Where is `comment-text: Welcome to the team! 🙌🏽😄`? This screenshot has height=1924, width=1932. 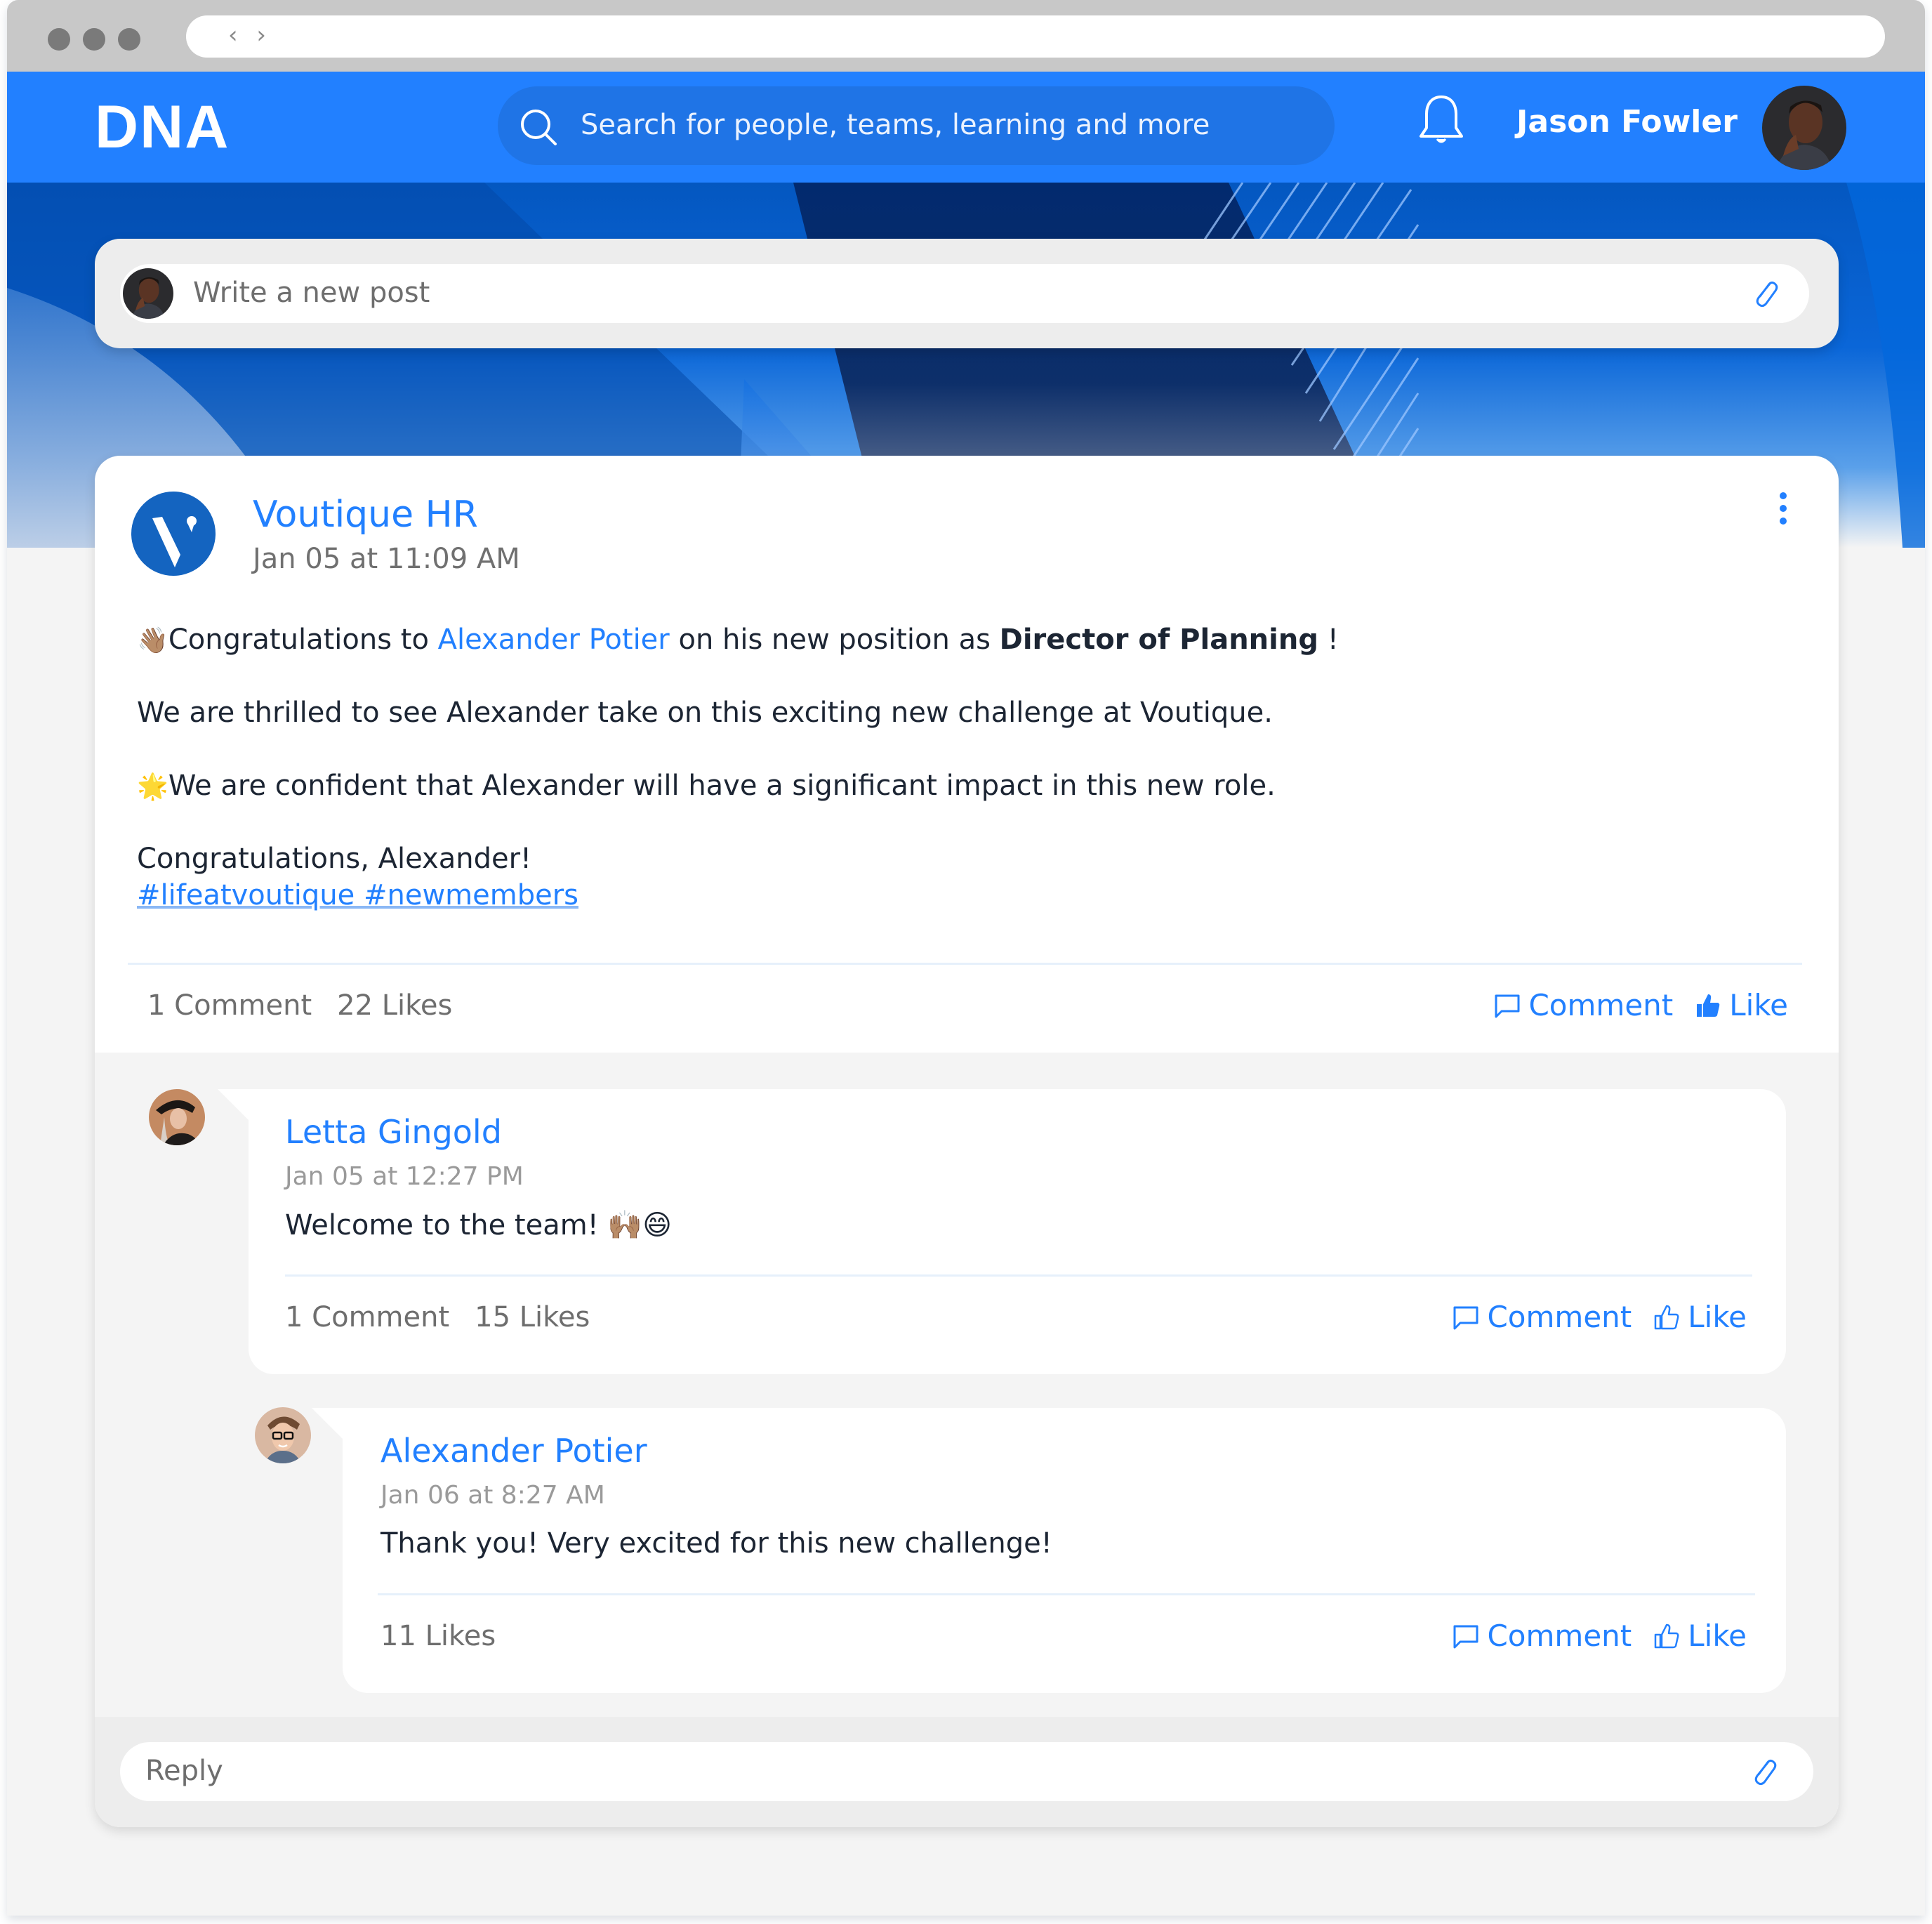
comment-text: Welcome to the team! 🙌🏽😄 is located at coordinates (478, 1225).